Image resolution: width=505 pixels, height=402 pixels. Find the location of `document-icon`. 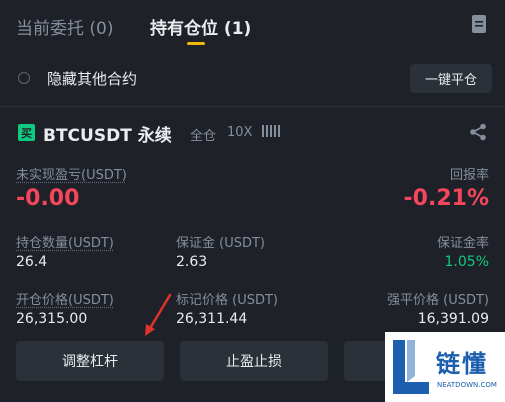

document-icon is located at coordinates (479, 24).